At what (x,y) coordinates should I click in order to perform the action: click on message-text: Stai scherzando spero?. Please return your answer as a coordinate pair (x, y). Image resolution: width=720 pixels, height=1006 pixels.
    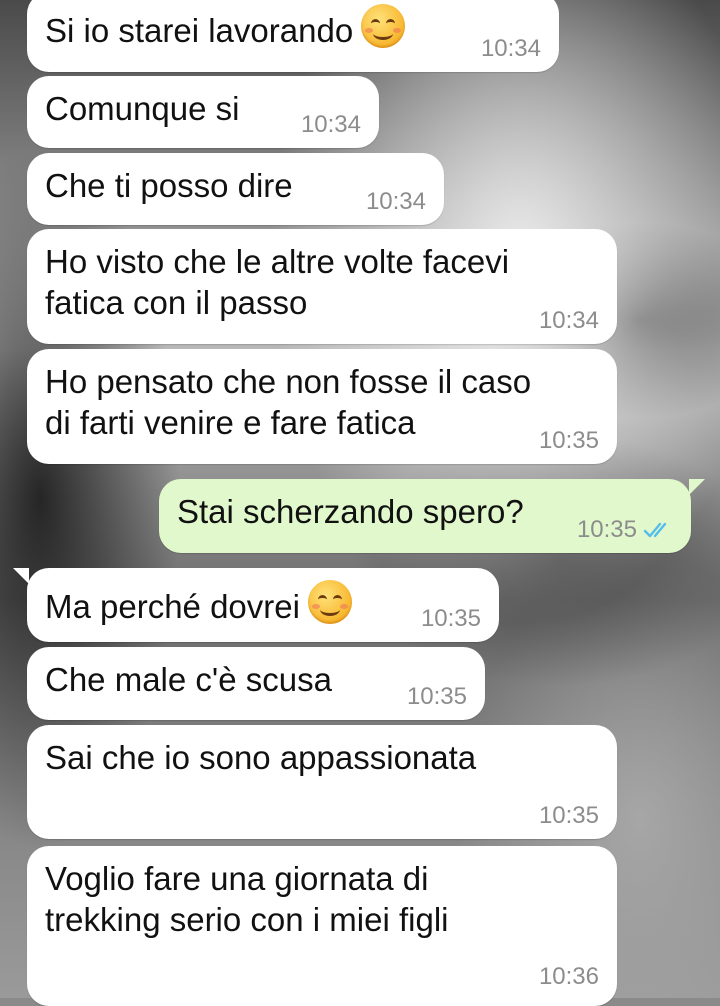
    Looking at the image, I should click on (350, 511).